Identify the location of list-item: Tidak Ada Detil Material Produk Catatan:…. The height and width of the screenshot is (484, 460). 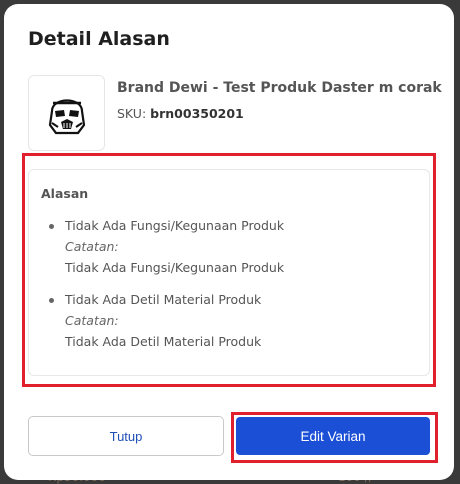
(163, 320).